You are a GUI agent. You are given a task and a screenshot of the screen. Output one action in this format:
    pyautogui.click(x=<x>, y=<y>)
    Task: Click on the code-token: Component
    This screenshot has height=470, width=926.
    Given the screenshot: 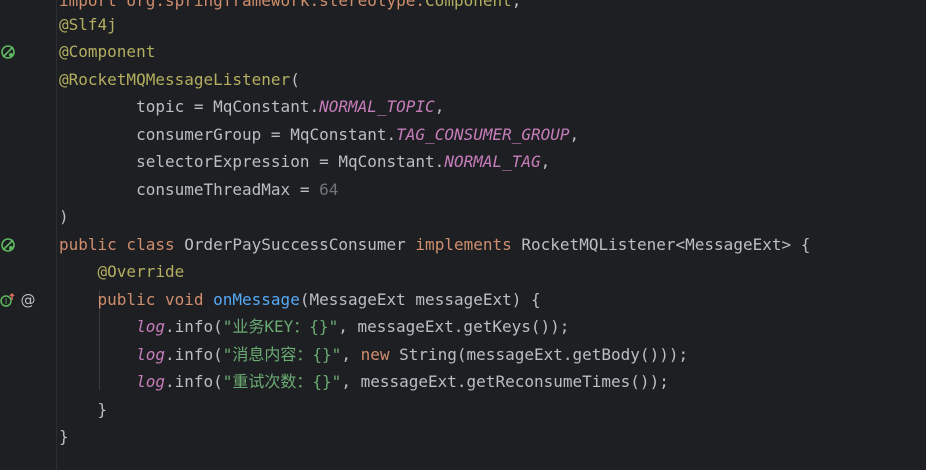 What is the action you would take?
    pyautogui.click(x=468, y=5)
    